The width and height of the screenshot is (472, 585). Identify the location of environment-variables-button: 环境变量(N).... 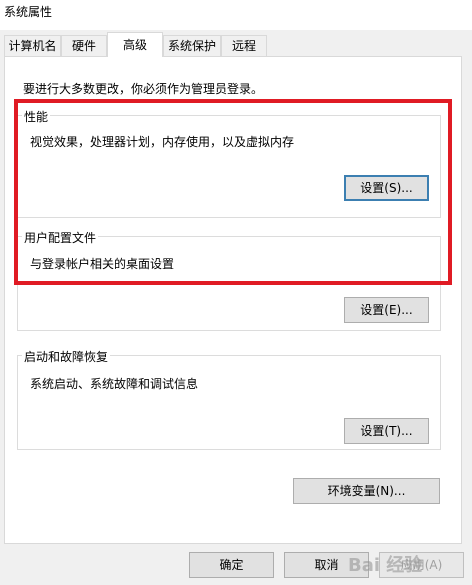
(366, 491).